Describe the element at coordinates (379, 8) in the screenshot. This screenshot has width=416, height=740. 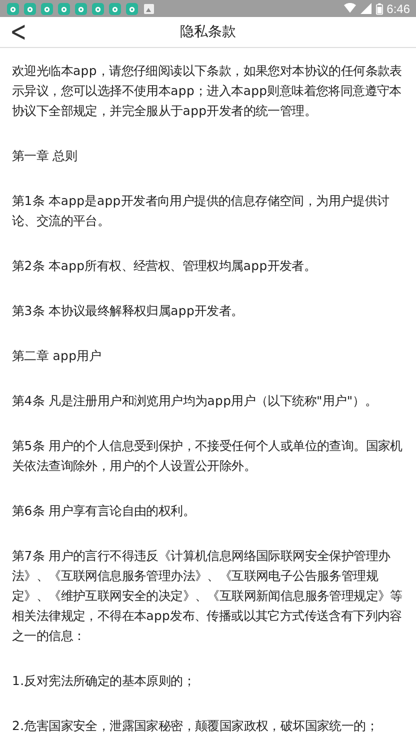
I see `battery-icon` at that location.